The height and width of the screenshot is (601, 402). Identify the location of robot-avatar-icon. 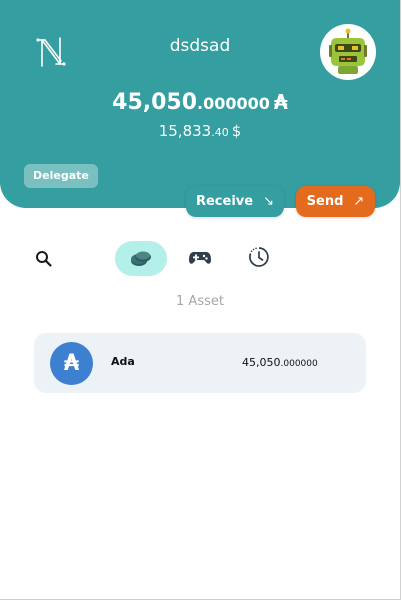
(348, 51).